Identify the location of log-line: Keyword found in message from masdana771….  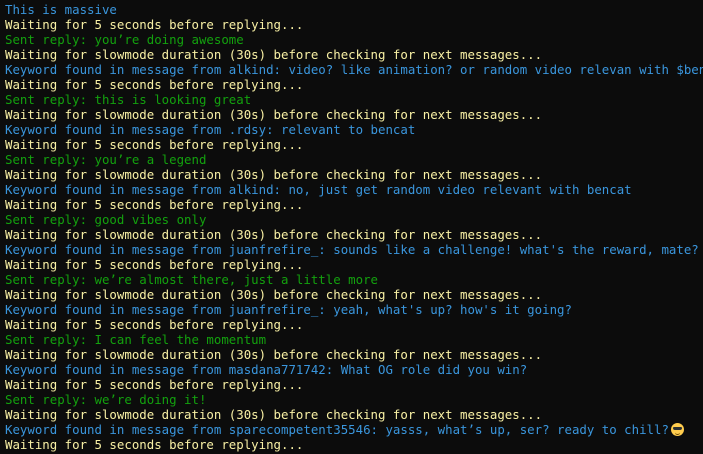
(266, 369).